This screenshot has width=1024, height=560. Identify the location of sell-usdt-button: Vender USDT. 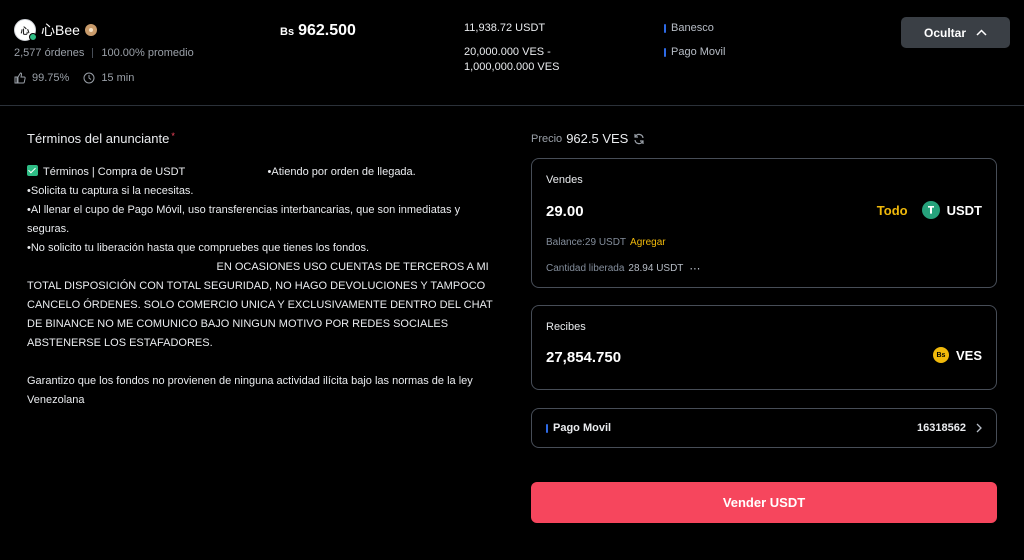
(764, 502).